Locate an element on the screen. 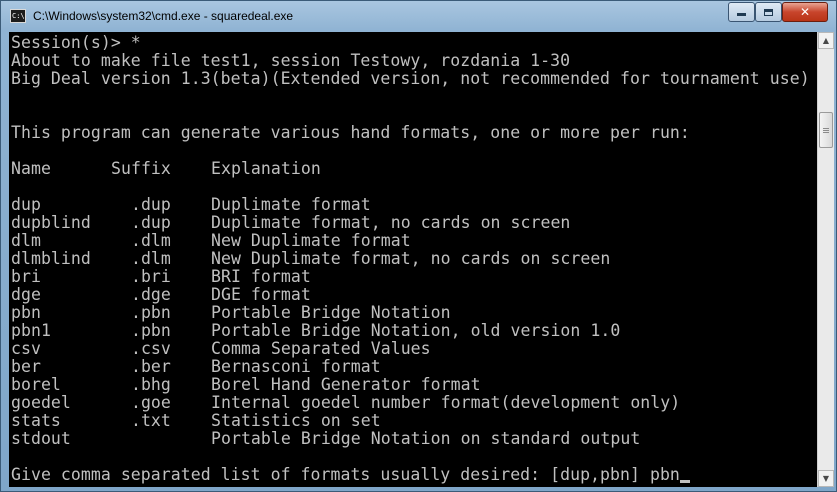  format-explanation: Duplimate format, no cards on screen is located at coordinates (391, 222).